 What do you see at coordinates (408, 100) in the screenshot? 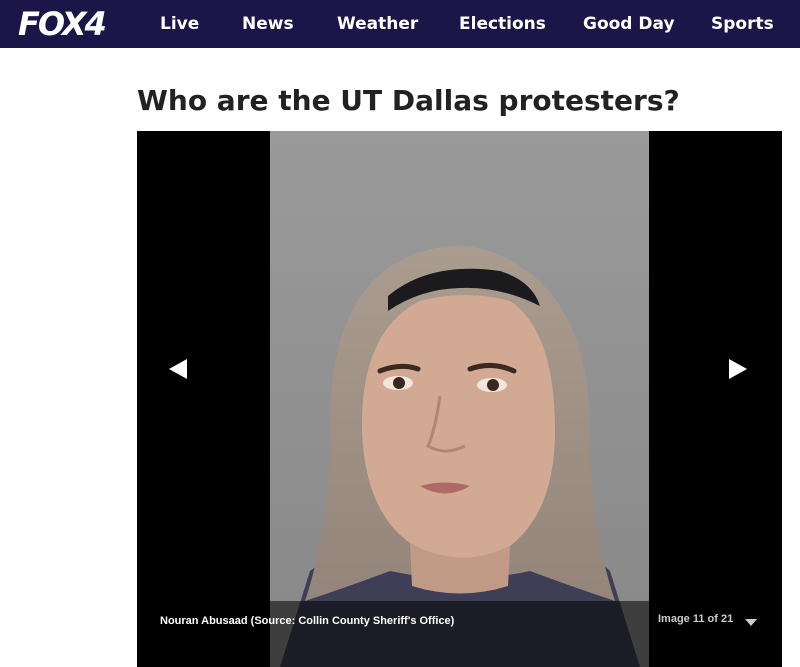
I see `article-headline: Who are the UT Dallas protesters?` at bounding box center [408, 100].